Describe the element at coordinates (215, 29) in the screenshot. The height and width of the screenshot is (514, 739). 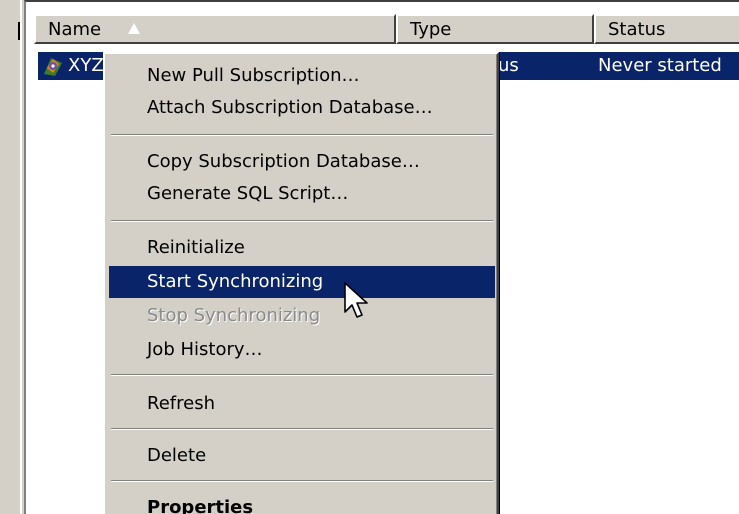
I see `column-header-name: Name` at that location.